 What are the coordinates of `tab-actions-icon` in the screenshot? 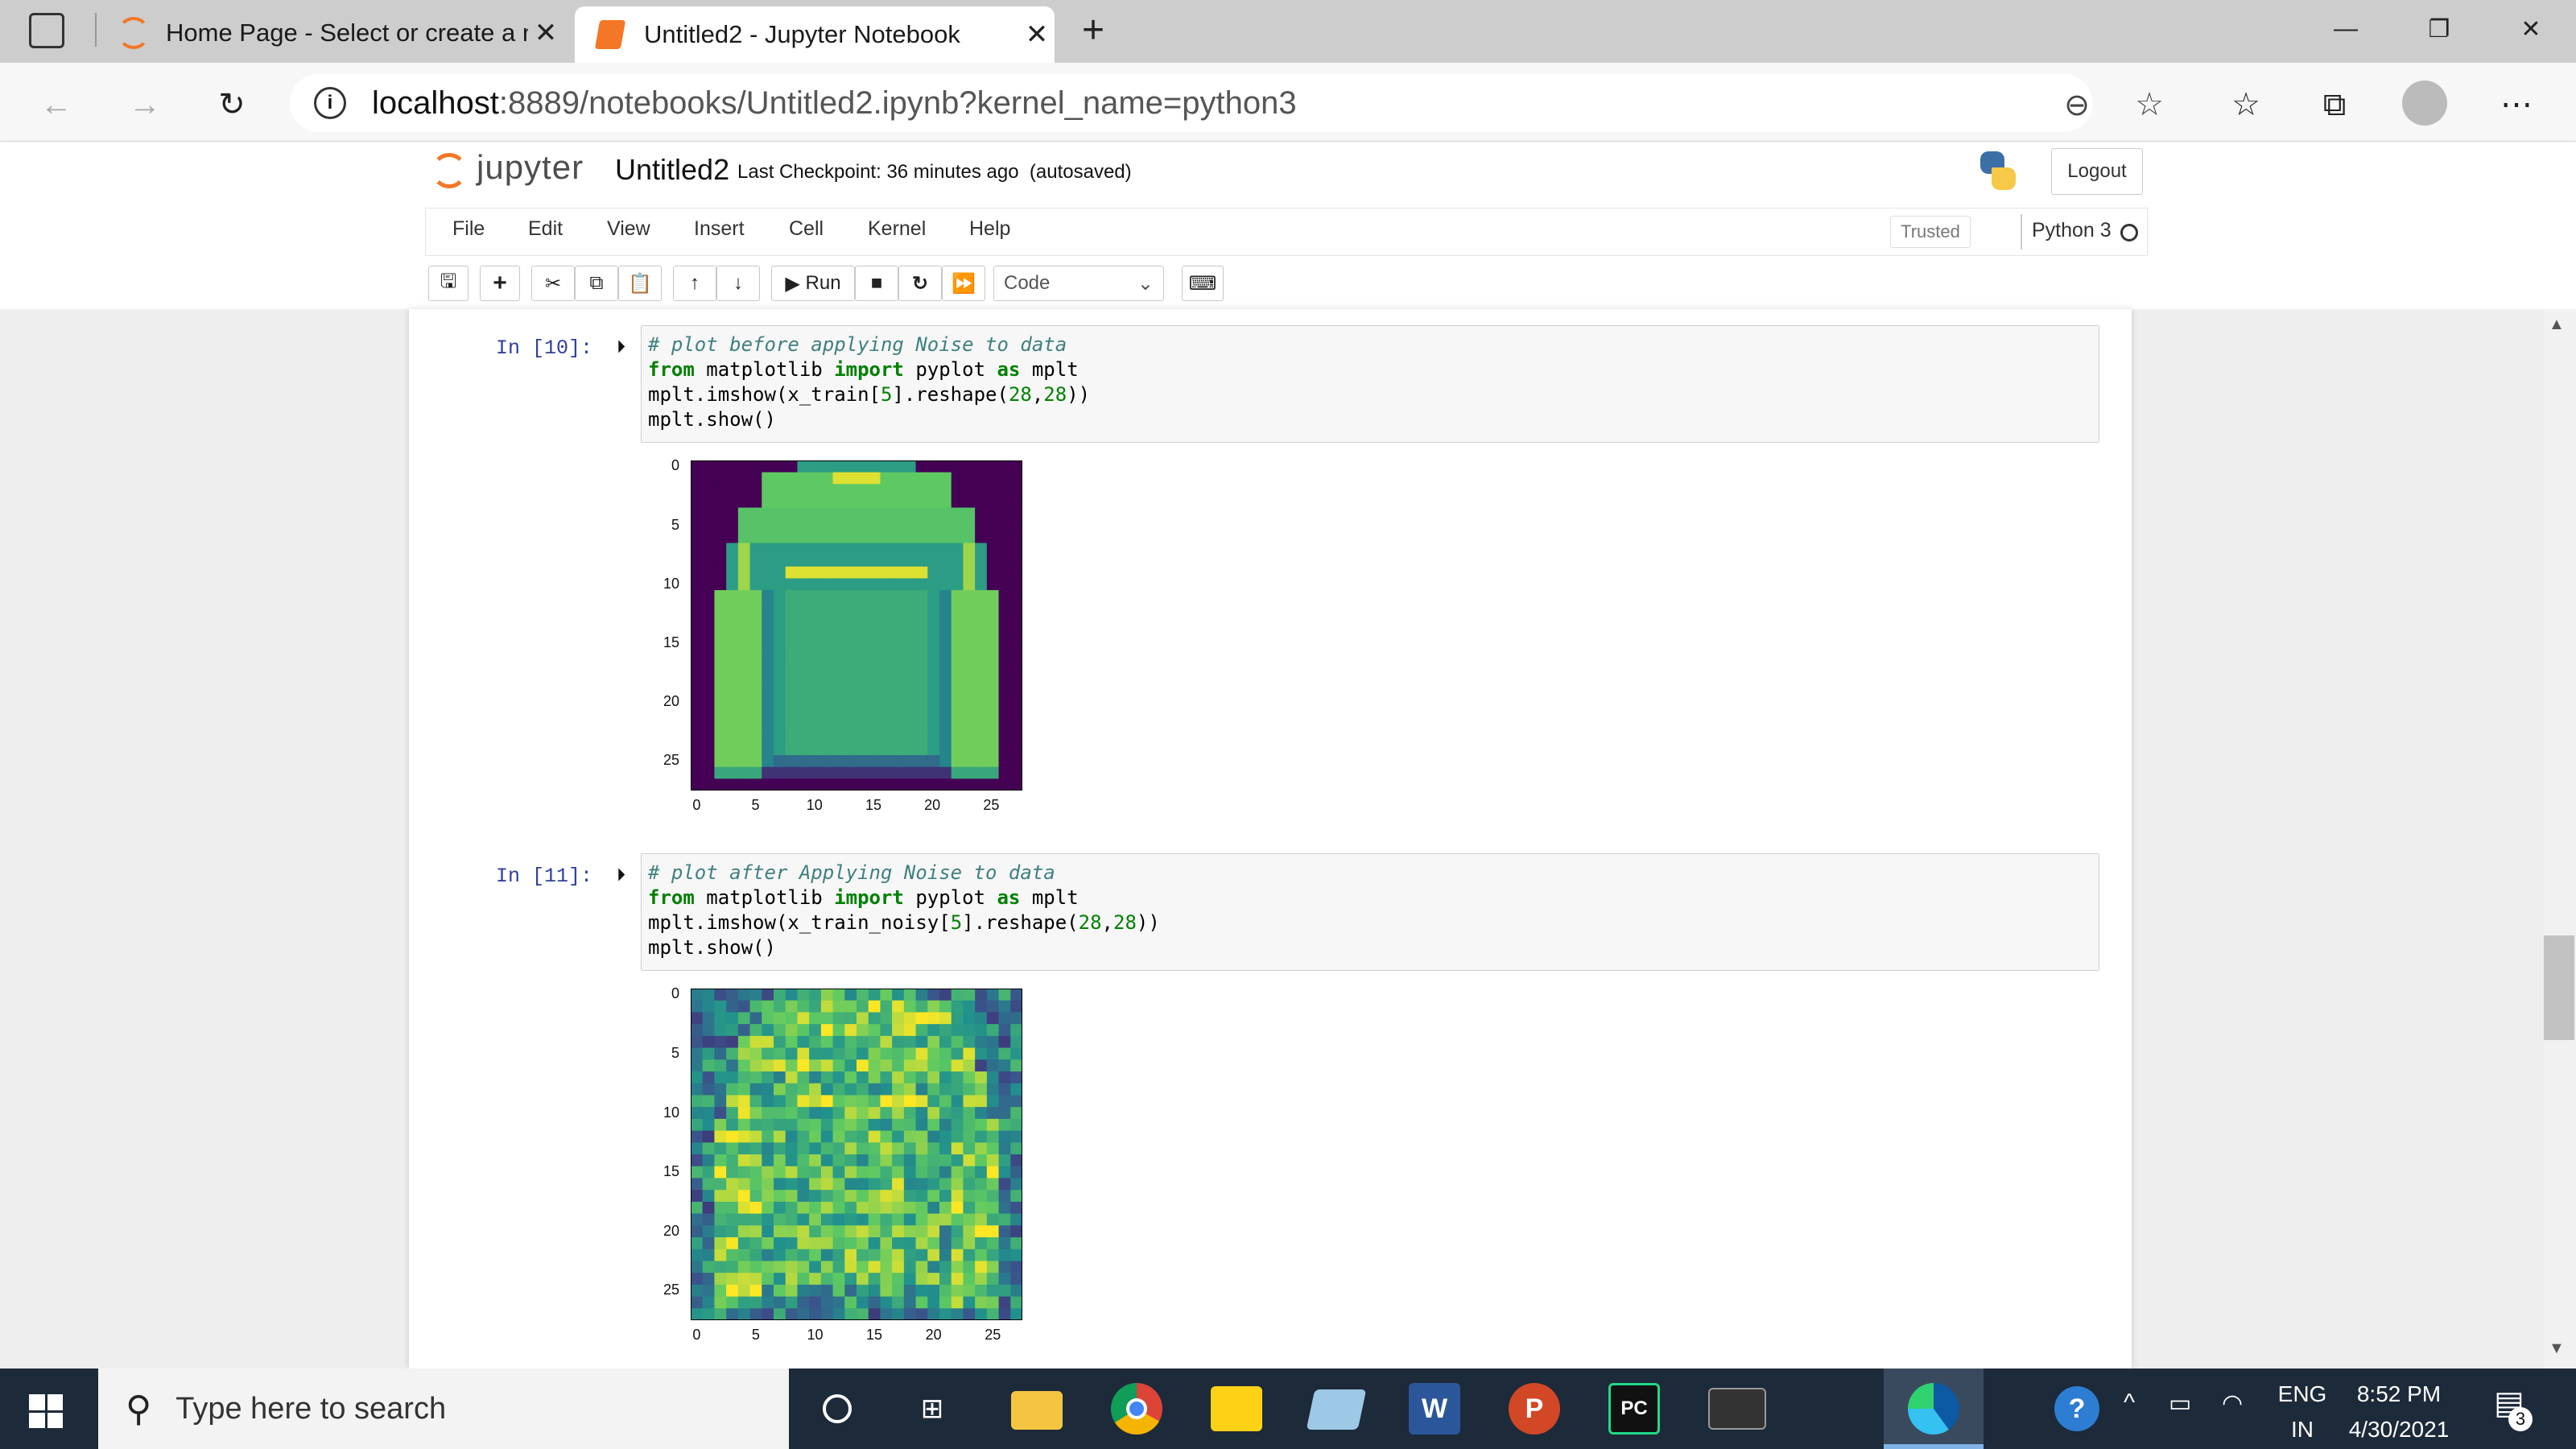 It's located at (46, 30).